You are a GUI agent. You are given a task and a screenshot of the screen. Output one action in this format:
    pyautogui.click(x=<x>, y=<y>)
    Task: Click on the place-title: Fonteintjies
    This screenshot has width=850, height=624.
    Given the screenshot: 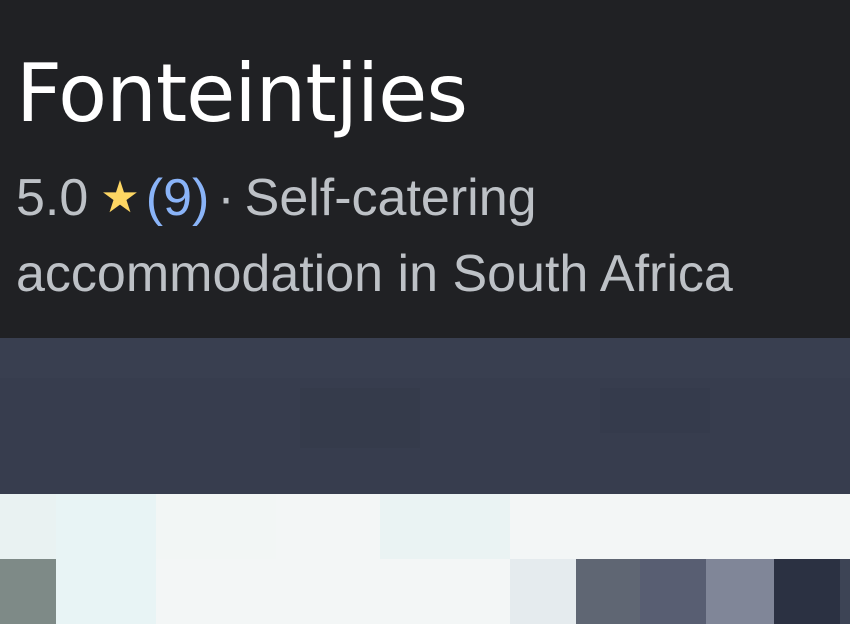 What is the action you would take?
    pyautogui.click(x=242, y=93)
    